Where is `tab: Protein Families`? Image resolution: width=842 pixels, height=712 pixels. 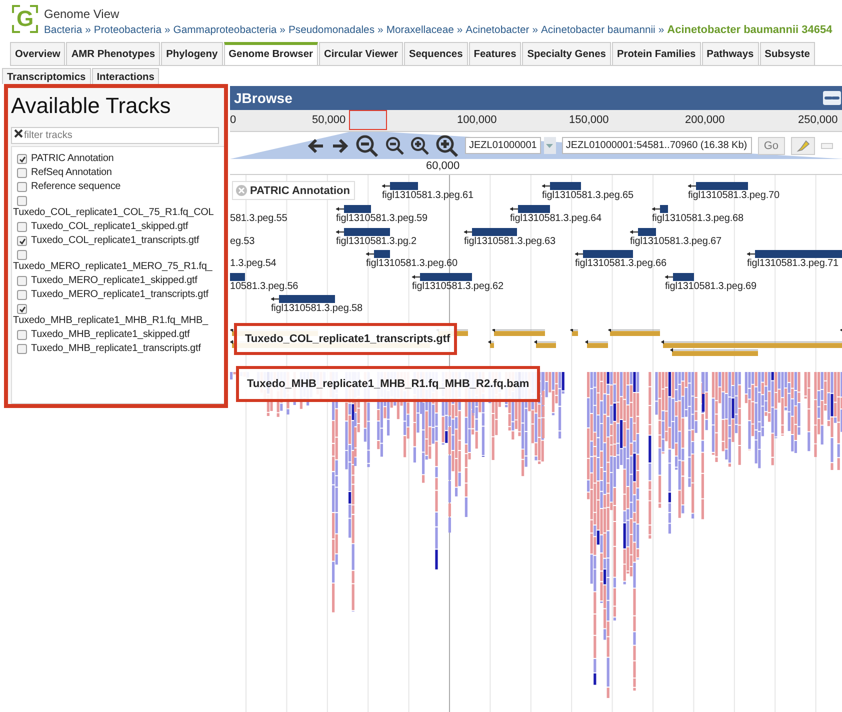 tab: Protein Families is located at coordinates (656, 53).